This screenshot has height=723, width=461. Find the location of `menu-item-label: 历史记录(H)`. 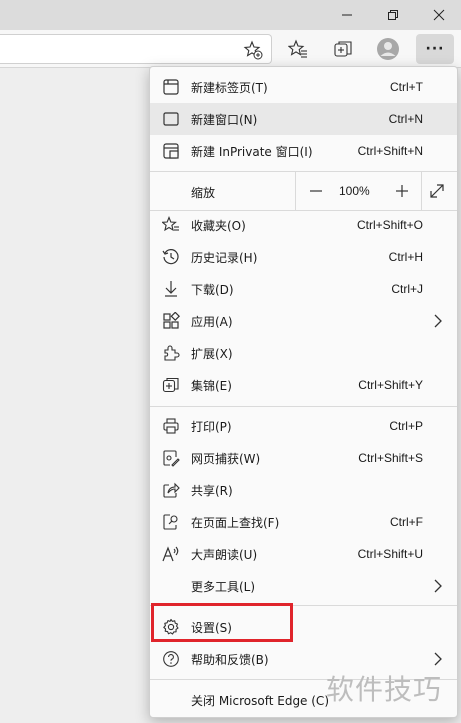

menu-item-label: 历史记录(H) is located at coordinates (224, 257).